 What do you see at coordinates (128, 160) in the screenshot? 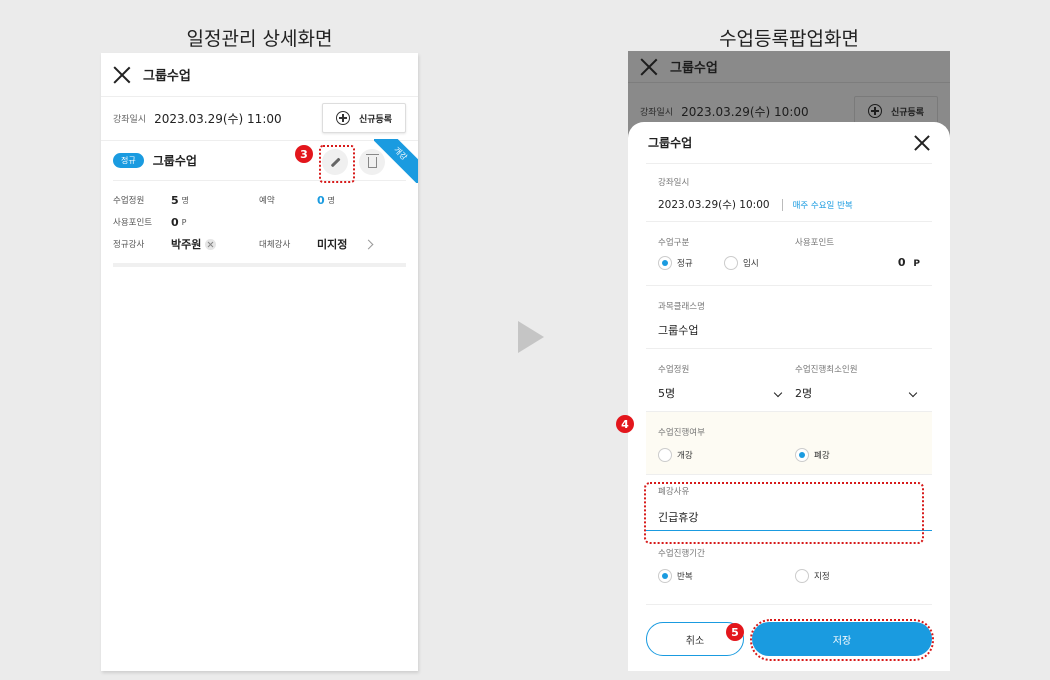
I see `regular-badge: 정규` at bounding box center [128, 160].